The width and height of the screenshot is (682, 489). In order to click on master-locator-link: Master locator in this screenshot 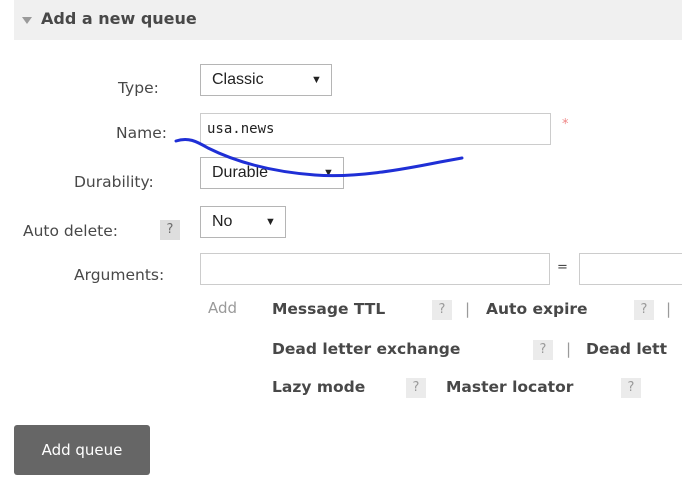, I will do `click(509, 387)`.